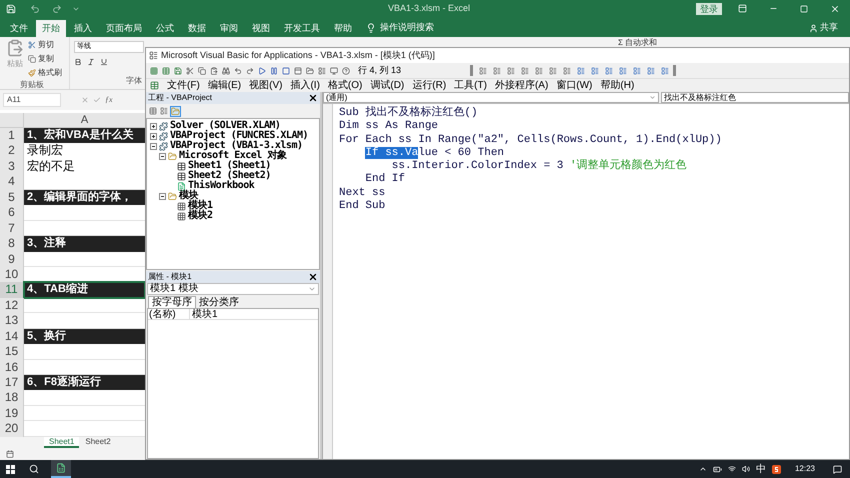 The width and height of the screenshot is (850, 478). I want to click on row-header: 14, so click(12, 336).